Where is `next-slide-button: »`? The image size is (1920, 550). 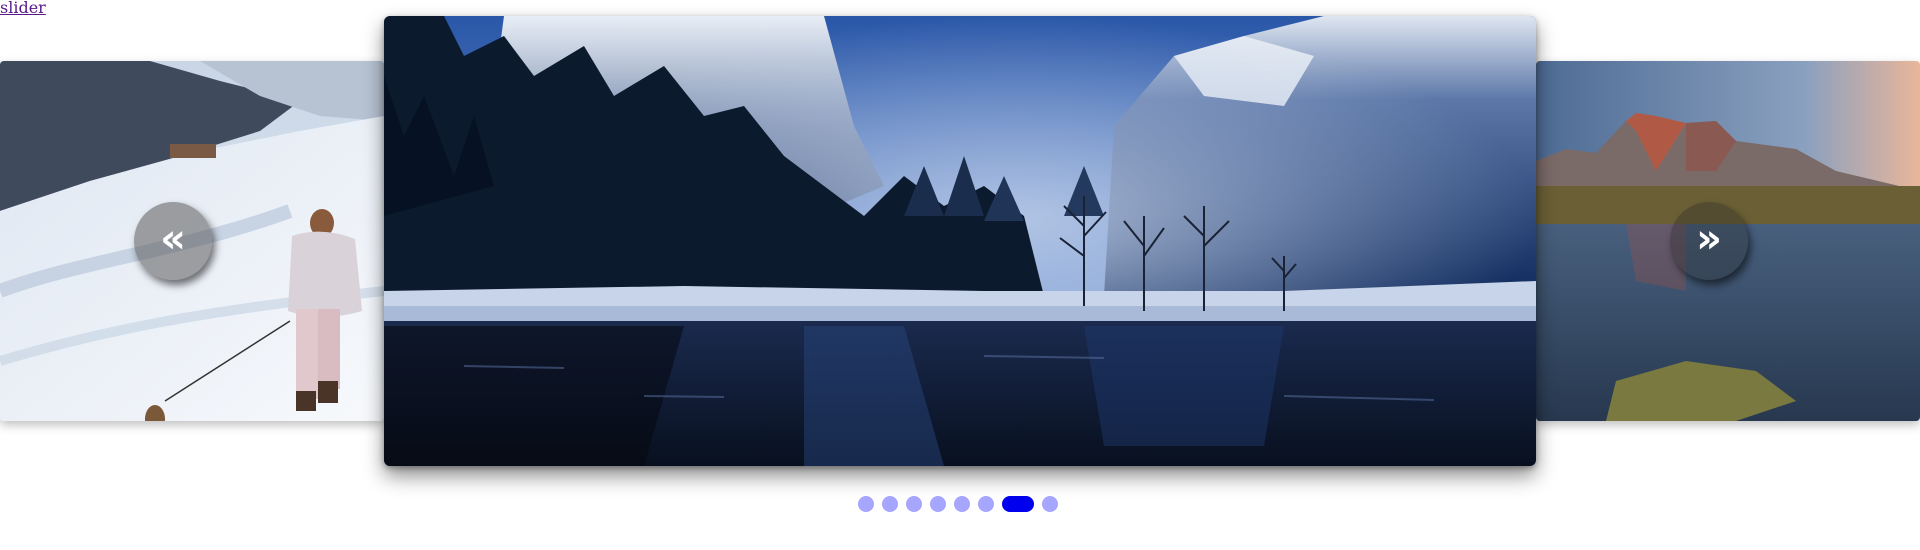 next-slide-button: » is located at coordinates (1709, 241).